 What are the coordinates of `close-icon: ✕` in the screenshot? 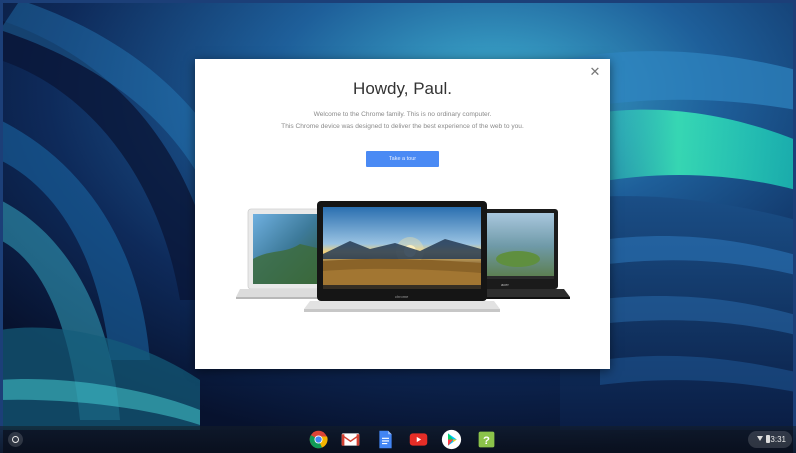 It's located at (595, 72).